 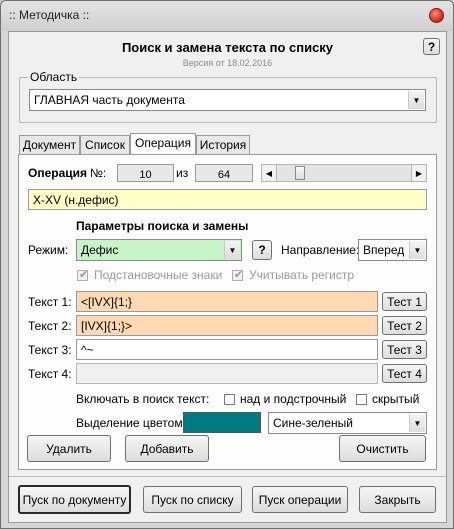 What do you see at coordinates (384, 250) in the screenshot?
I see `direction-select-value: Вперед` at bounding box center [384, 250].